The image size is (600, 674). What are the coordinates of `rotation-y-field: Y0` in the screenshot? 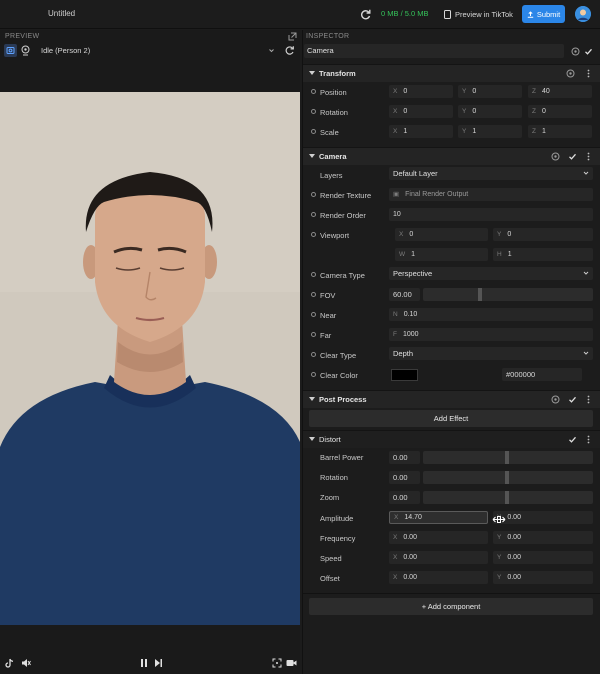 It's located at (490, 111).